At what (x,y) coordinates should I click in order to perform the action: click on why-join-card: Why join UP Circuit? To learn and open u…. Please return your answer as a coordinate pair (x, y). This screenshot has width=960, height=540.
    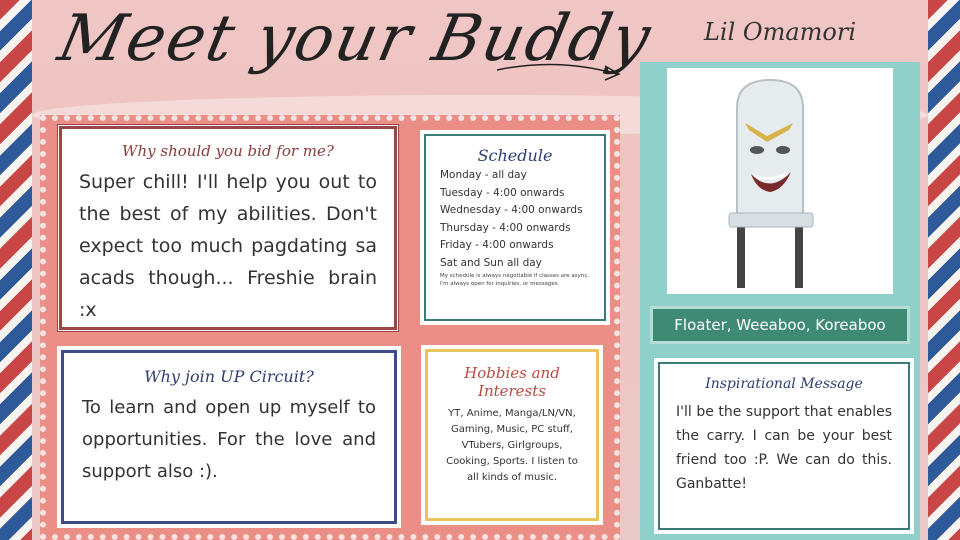
    Looking at the image, I should click on (229, 437).